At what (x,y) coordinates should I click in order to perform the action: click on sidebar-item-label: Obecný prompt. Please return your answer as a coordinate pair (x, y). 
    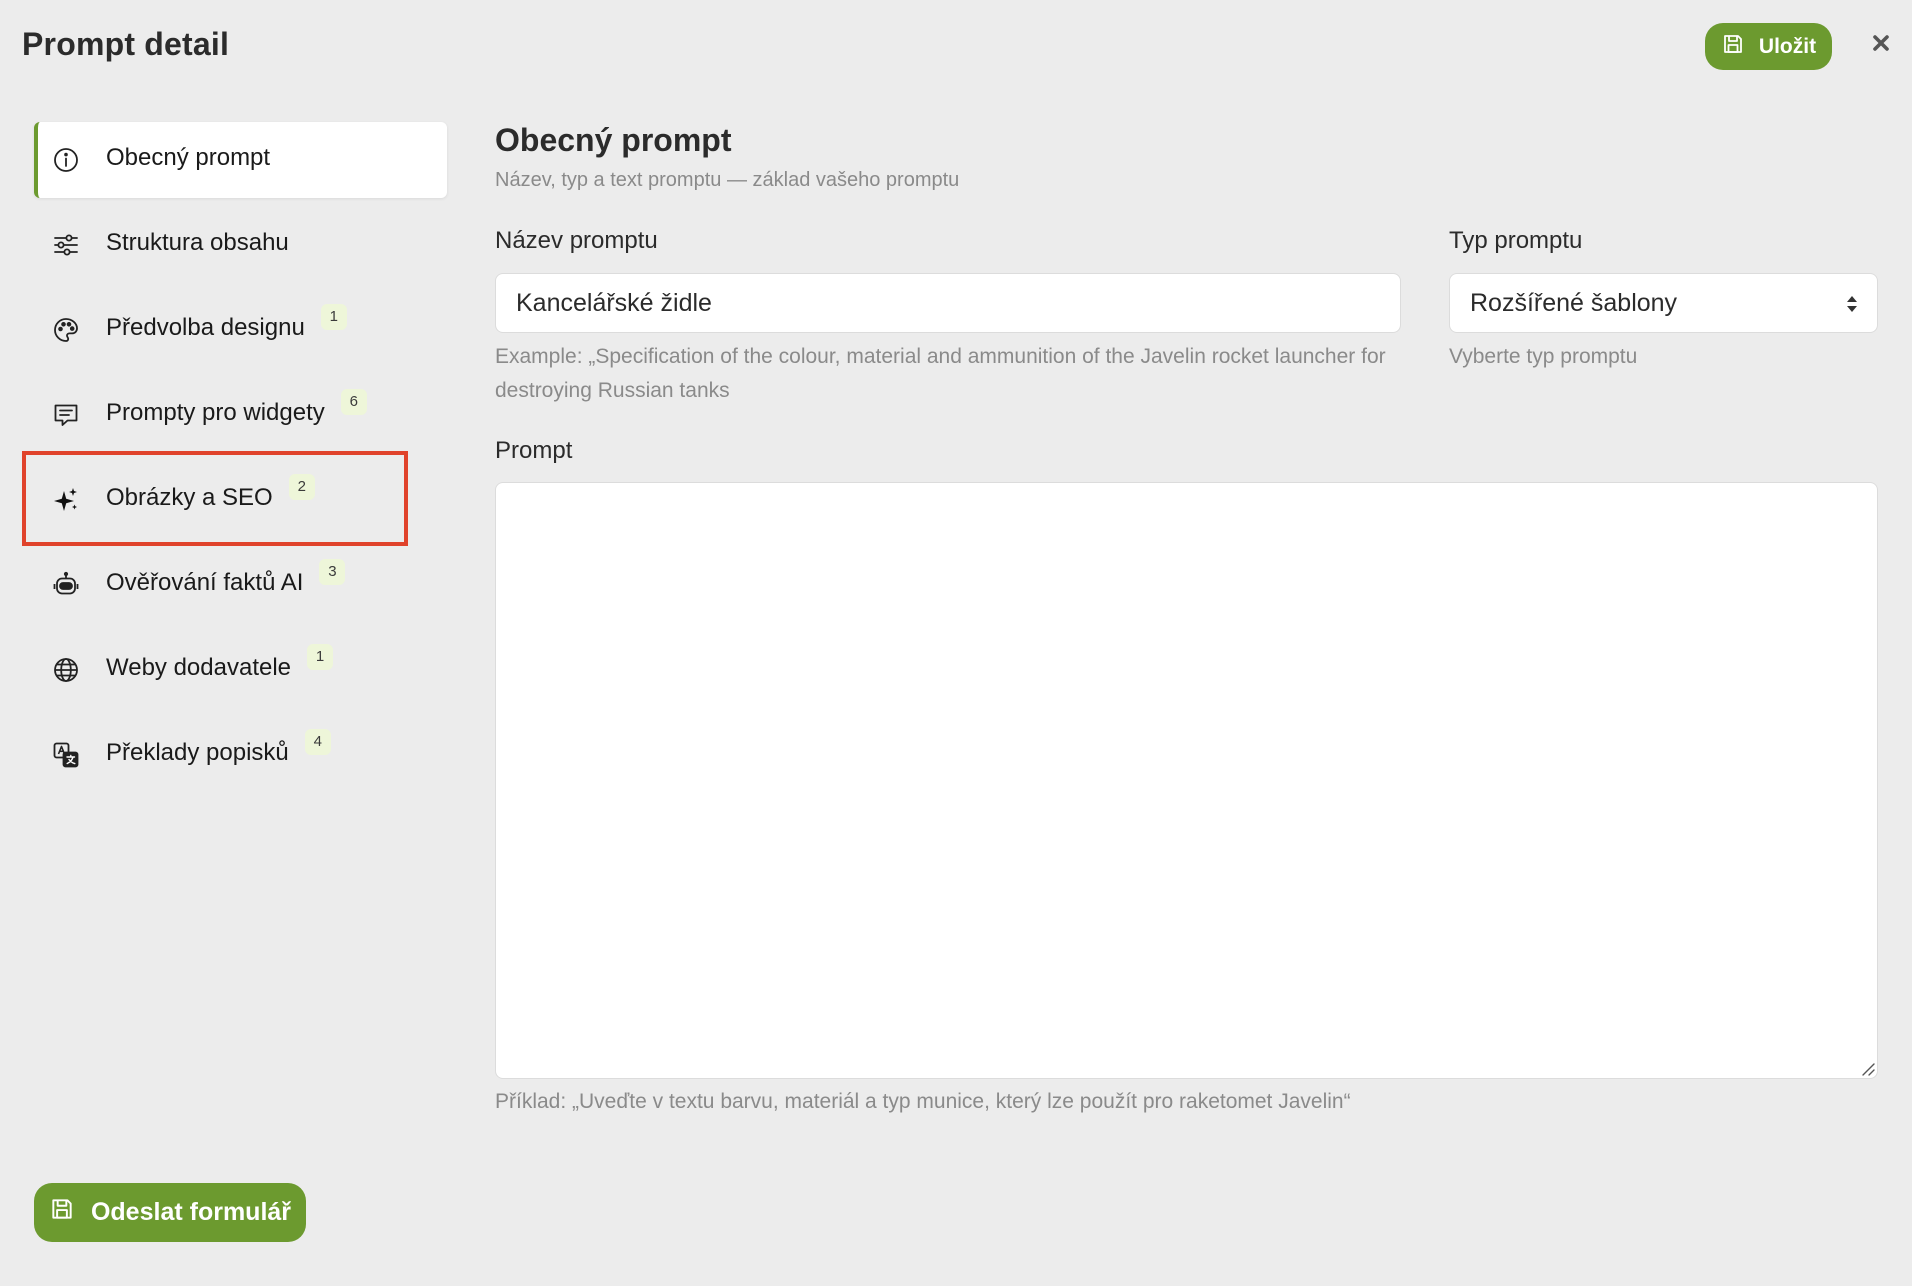
    Looking at the image, I should click on (188, 157).